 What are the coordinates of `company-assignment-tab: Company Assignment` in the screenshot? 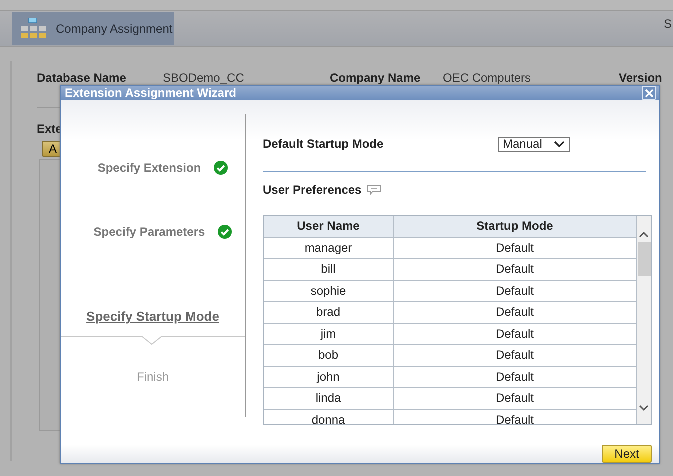 It's located at (93, 28).